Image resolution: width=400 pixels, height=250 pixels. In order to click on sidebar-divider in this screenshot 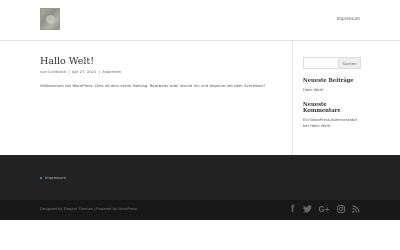, I will do `click(292, 97)`.